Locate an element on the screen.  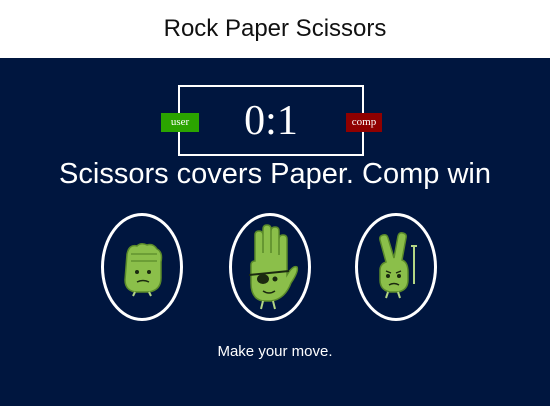
user-badge: user is located at coordinates (180, 122).